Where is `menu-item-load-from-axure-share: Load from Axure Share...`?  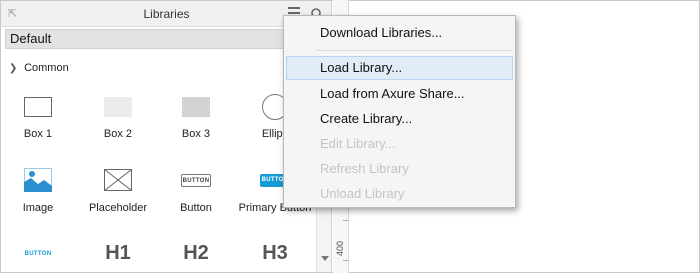 menu-item-load-from-axure-share: Load from Axure Share... is located at coordinates (399, 94).